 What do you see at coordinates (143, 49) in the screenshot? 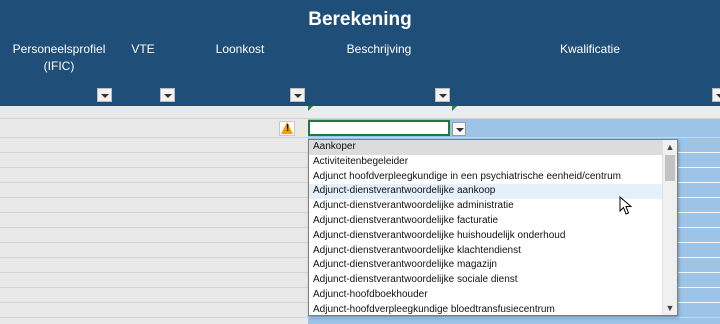
I see `column-header-vte: VTE` at bounding box center [143, 49].